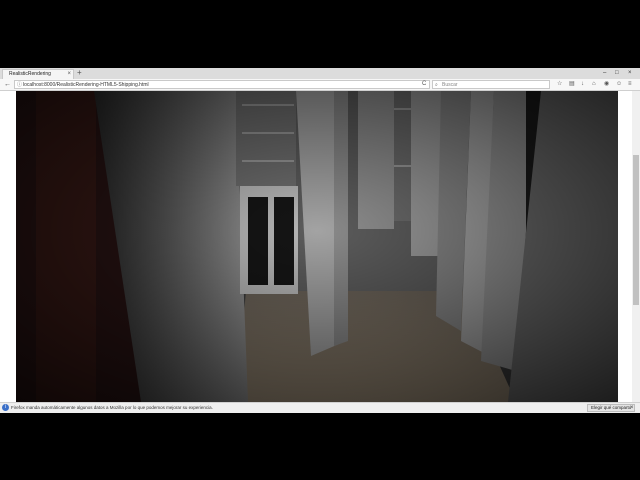 The image size is (640, 480). Describe the element at coordinates (594, 84) in the screenshot. I see `home-icon: ⌂` at that location.